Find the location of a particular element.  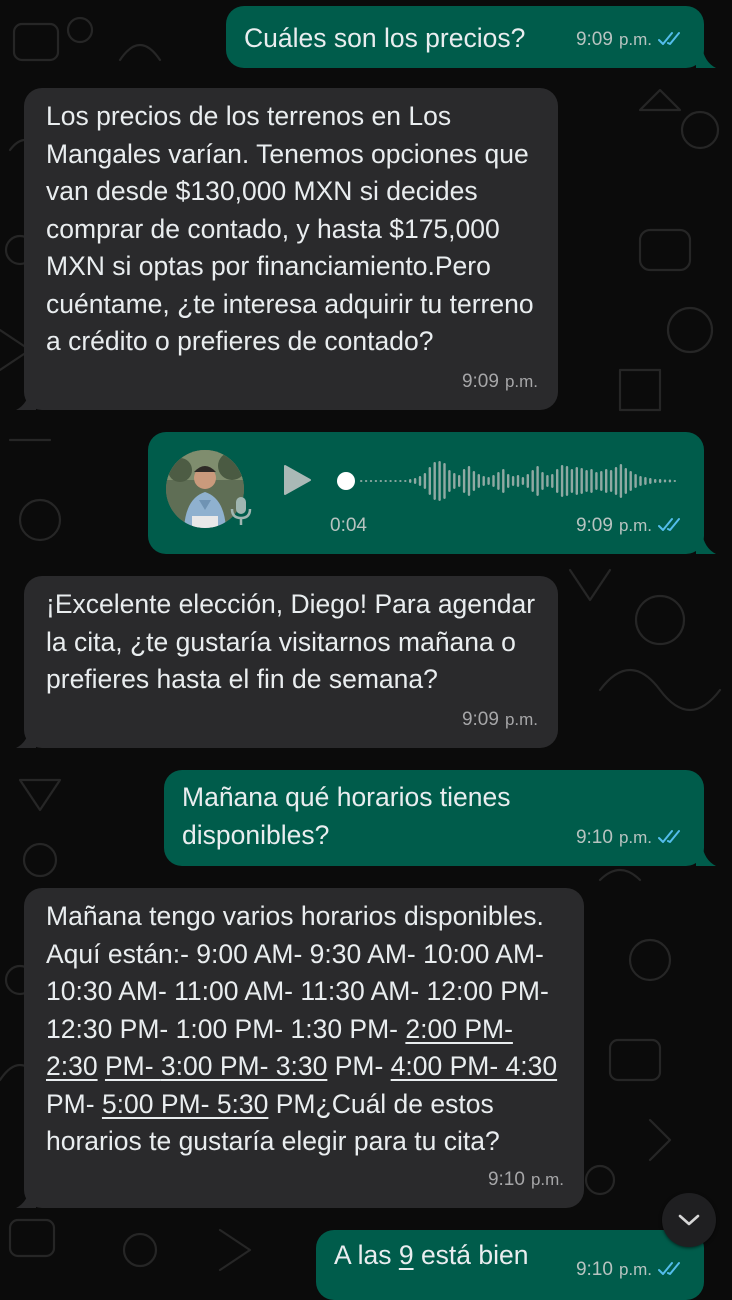

message-outgoing: A las 9 está bien 9:10 p.m. is located at coordinates (510, 1265).